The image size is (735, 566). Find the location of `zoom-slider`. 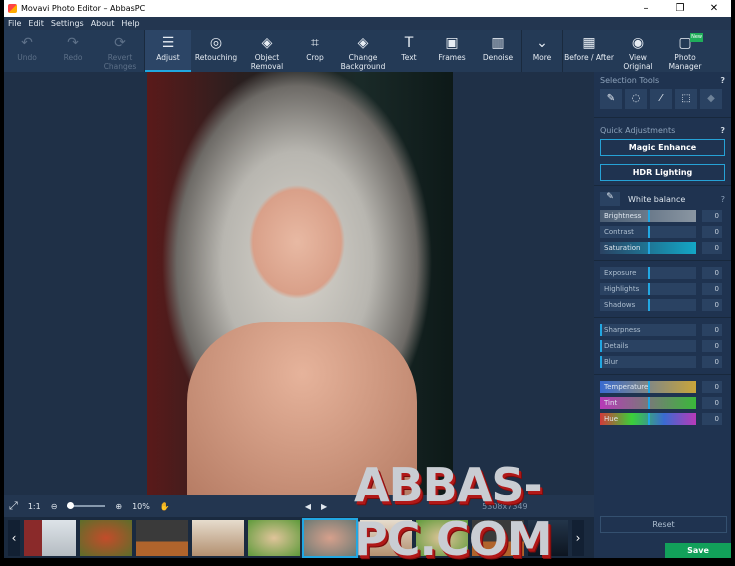

zoom-slider is located at coordinates (86, 505).